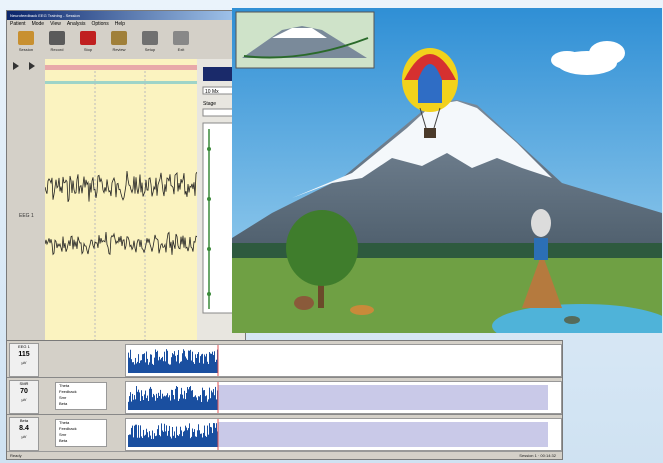 The height and width of the screenshot is (463, 663). Describe the element at coordinates (32, 66) in the screenshot. I see `forward-icon` at that location.